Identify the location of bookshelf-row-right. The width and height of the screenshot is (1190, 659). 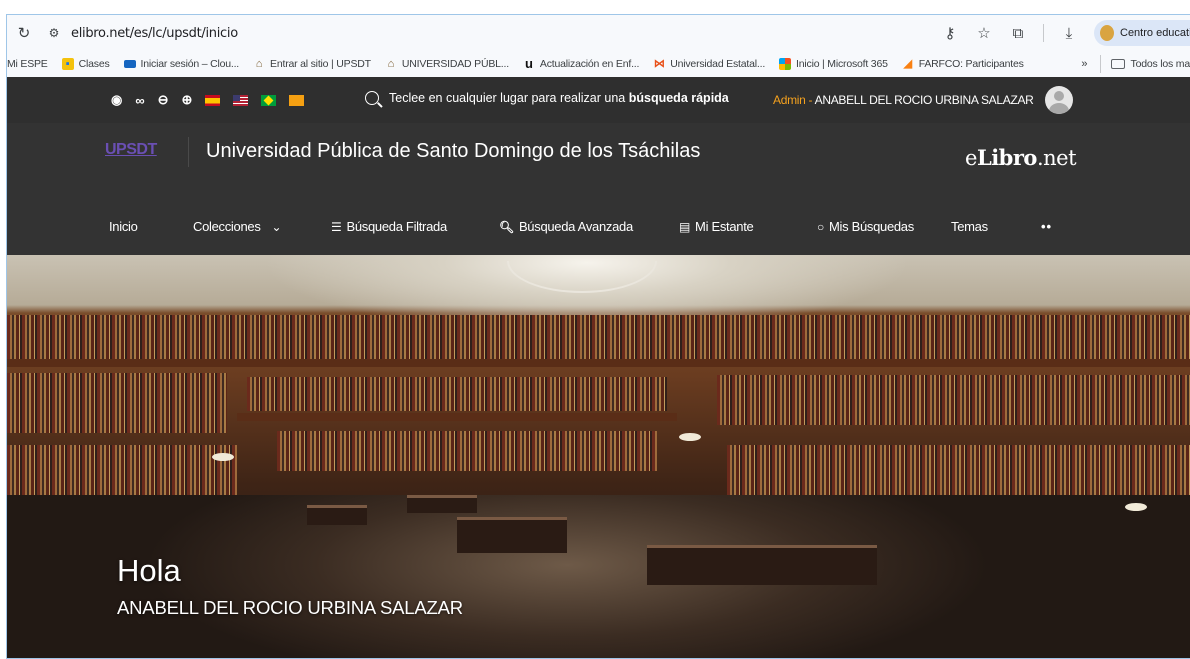
(953, 400).